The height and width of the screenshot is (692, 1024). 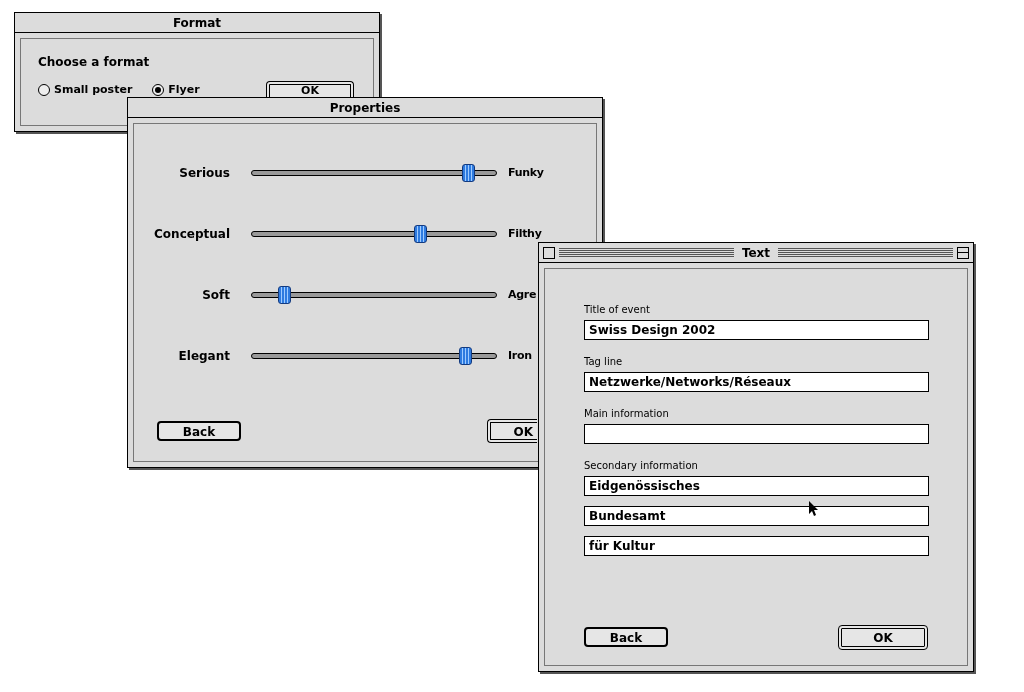 I want to click on field-label: Title of event, so click(x=617, y=310).